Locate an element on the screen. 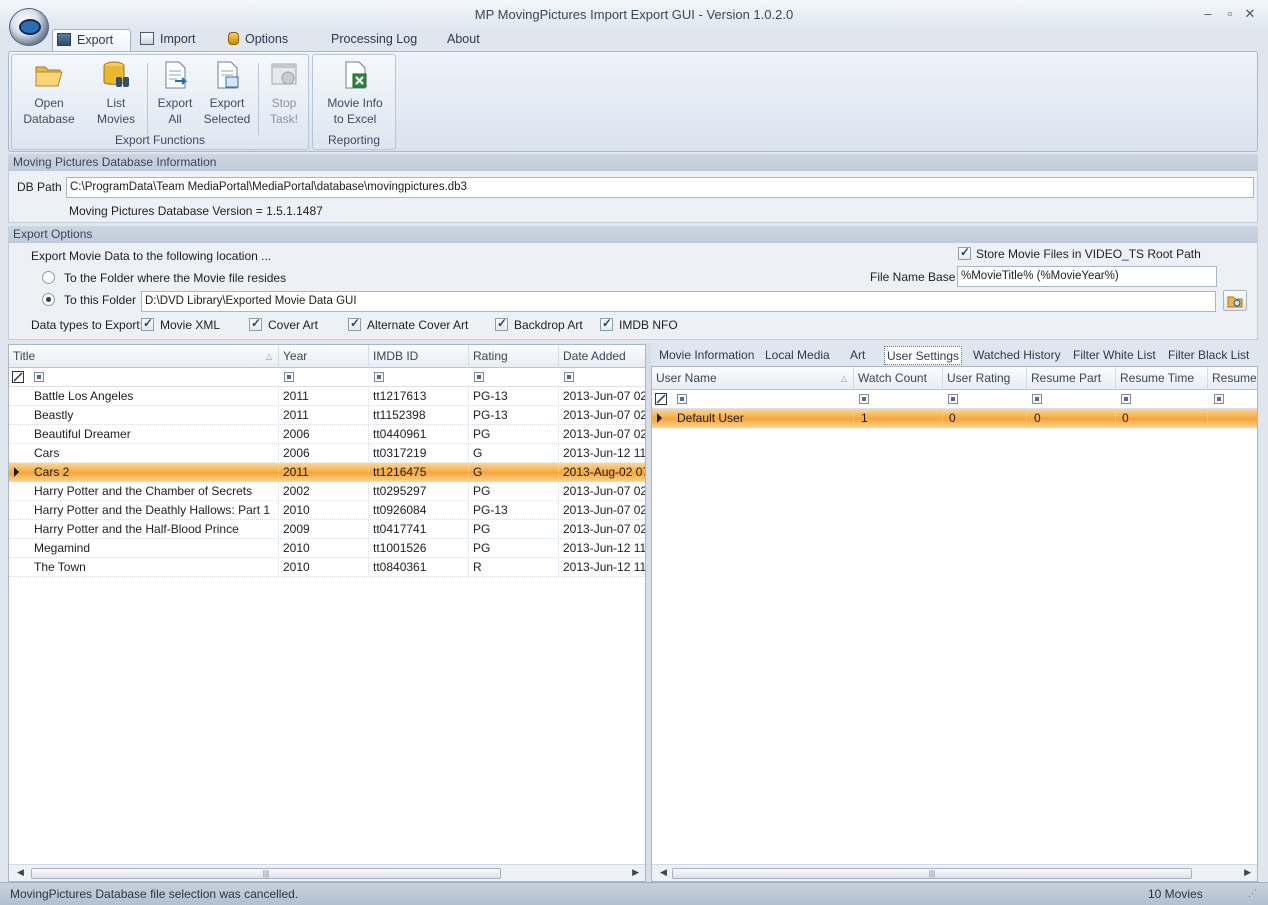  table-row-selected: Cars 2 2011 tt1216475 G 2013-Aug-02 07:3 is located at coordinates (327, 472).